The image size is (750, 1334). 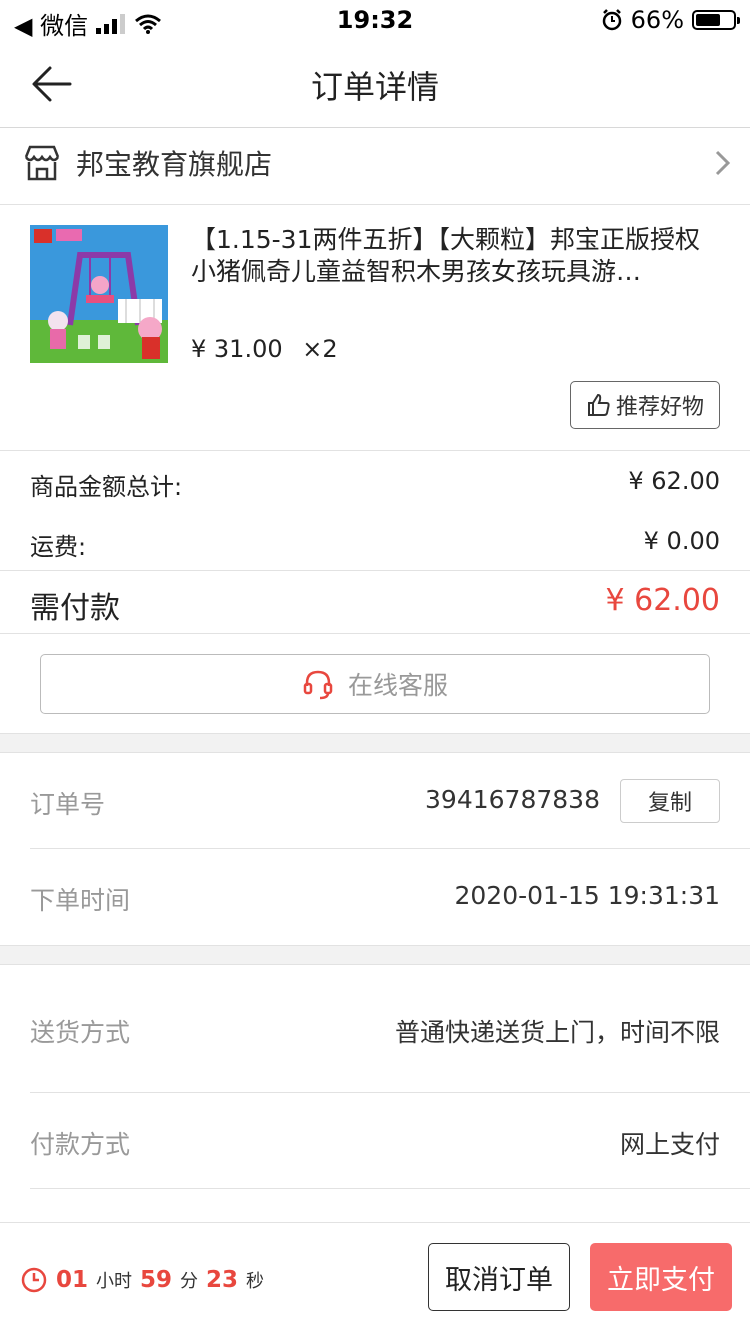 I want to click on battery-percent: 66%, so click(x=657, y=20).